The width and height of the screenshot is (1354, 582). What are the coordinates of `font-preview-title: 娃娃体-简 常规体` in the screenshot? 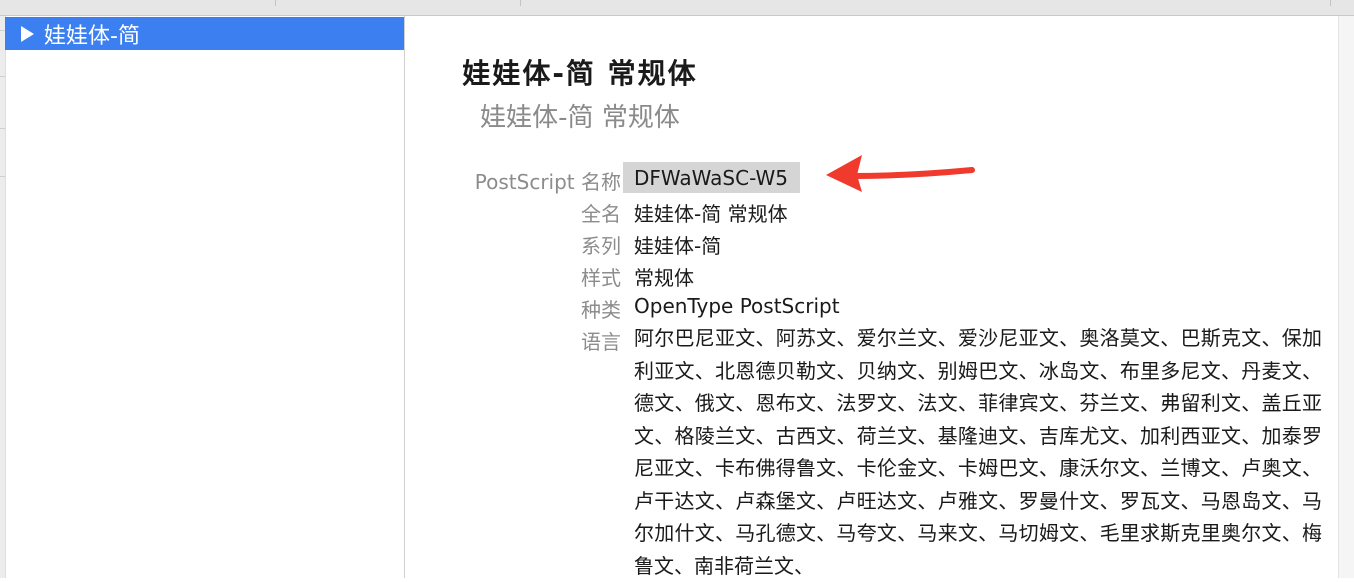 It's located at (580, 73).